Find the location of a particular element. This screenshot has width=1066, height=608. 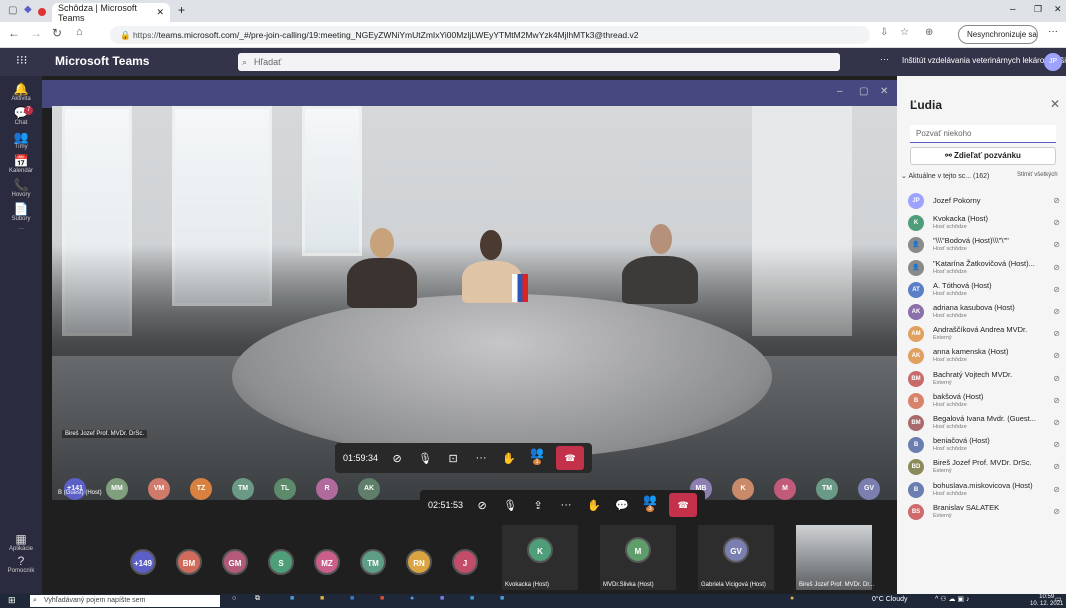

word-icon: ■ is located at coordinates (292, 598).